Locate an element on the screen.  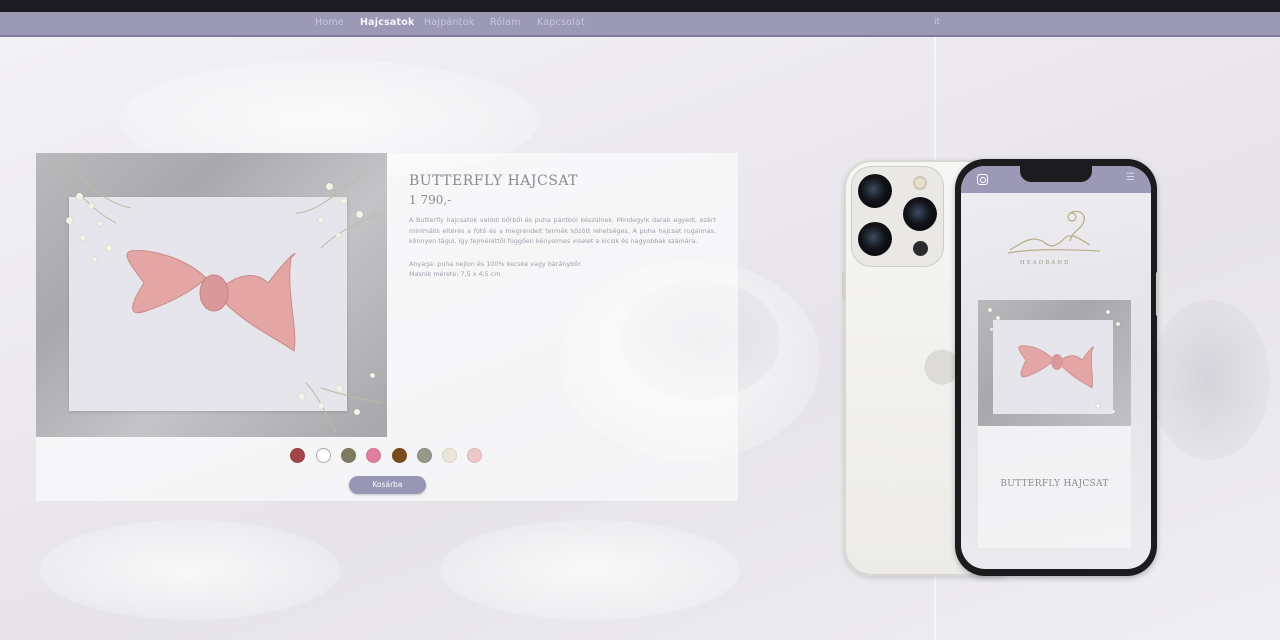
color-swatch-white is located at coordinates (323, 455).